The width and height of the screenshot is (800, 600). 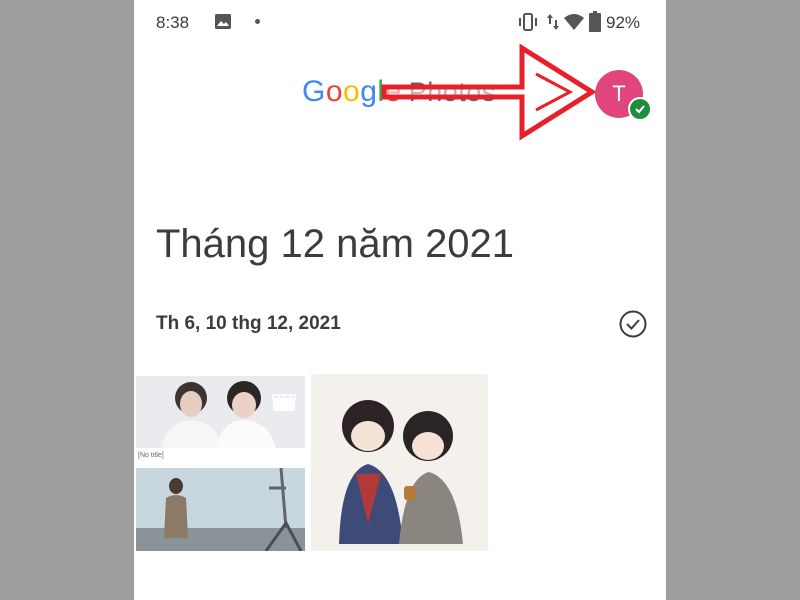 What do you see at coordinates (173, 22) in the screenshot?
I see `status-time: 8:38` at bounding box center [173, 22].